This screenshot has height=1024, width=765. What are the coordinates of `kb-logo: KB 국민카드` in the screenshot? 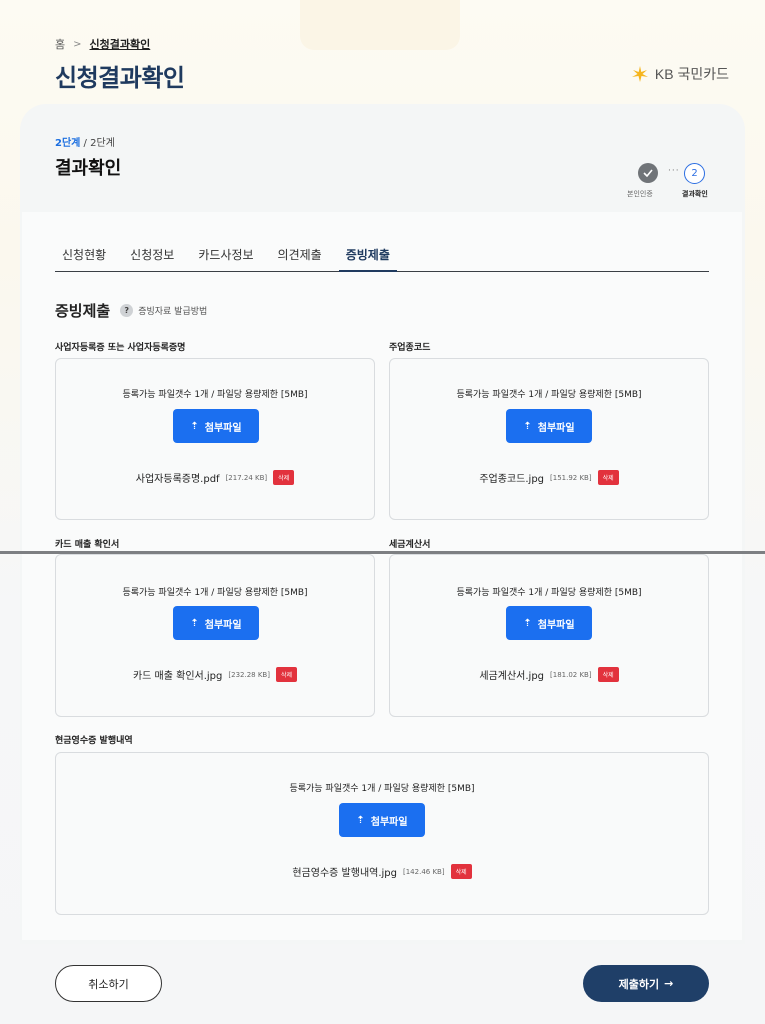 It's located at (679, 74).